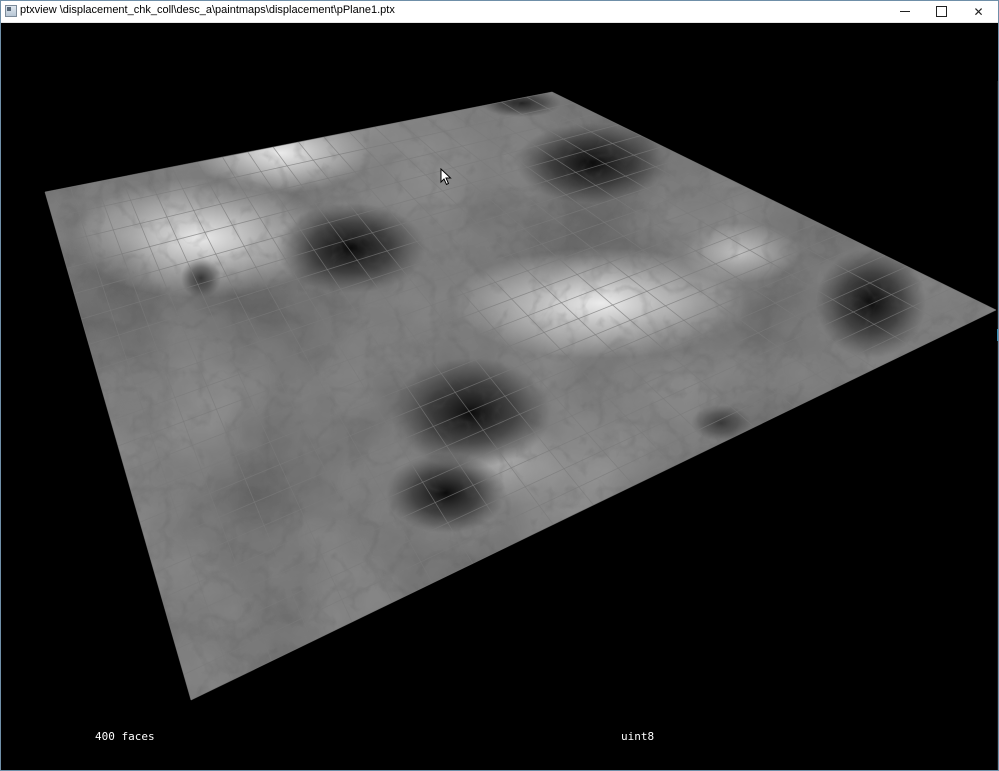 Image resolution: width=999 pixels, height=771 pixels. I want to click on face-count-label: 400 faces, so click(125, 736).